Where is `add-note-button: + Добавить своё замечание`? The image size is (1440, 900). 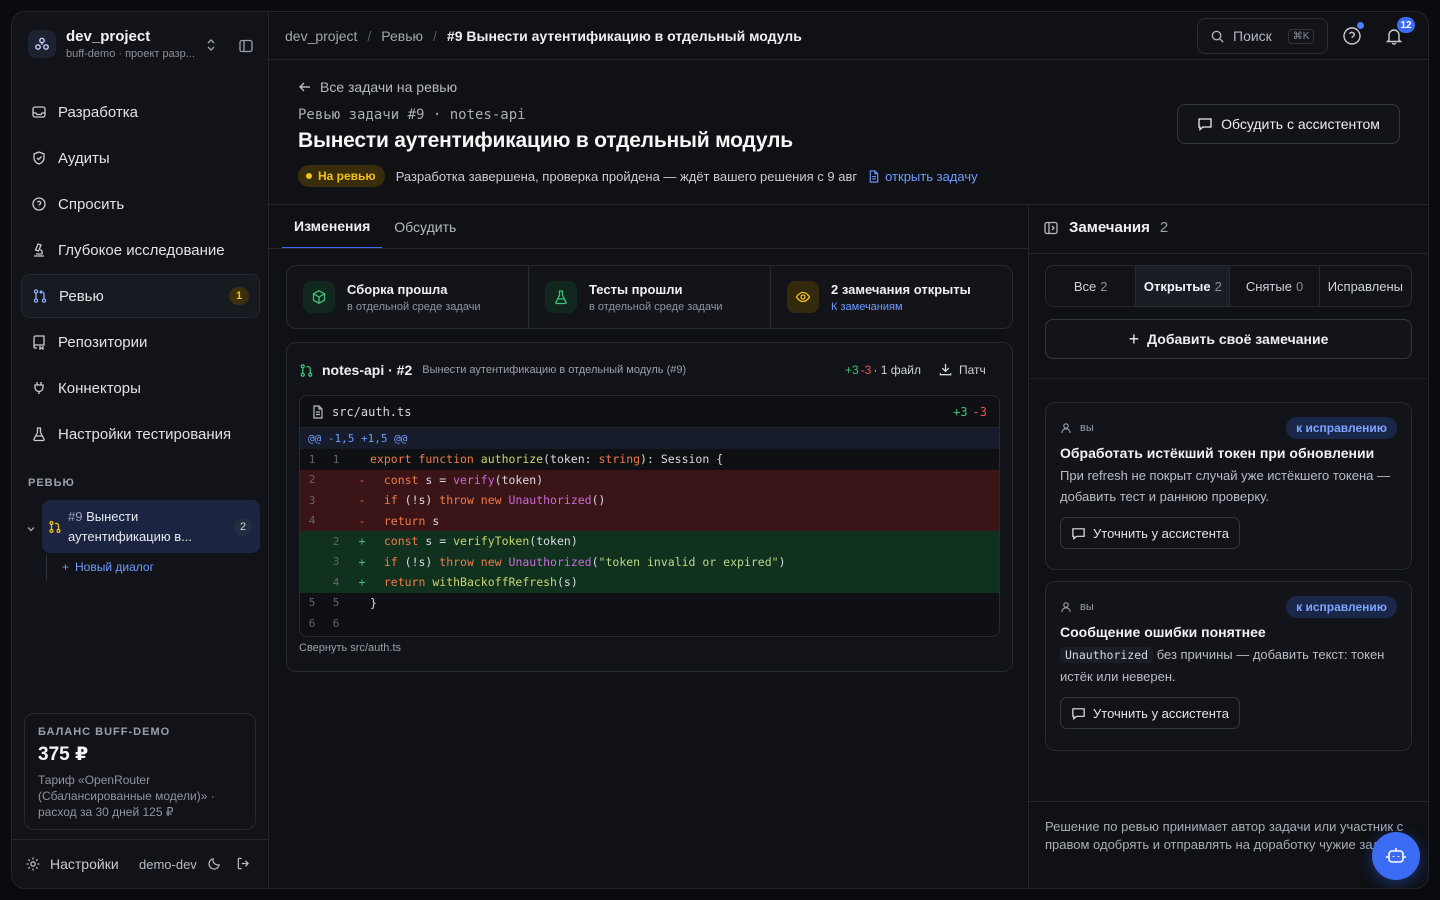
add-note-button: + Добавить своё замечание is located at coordinates (1228, 339).